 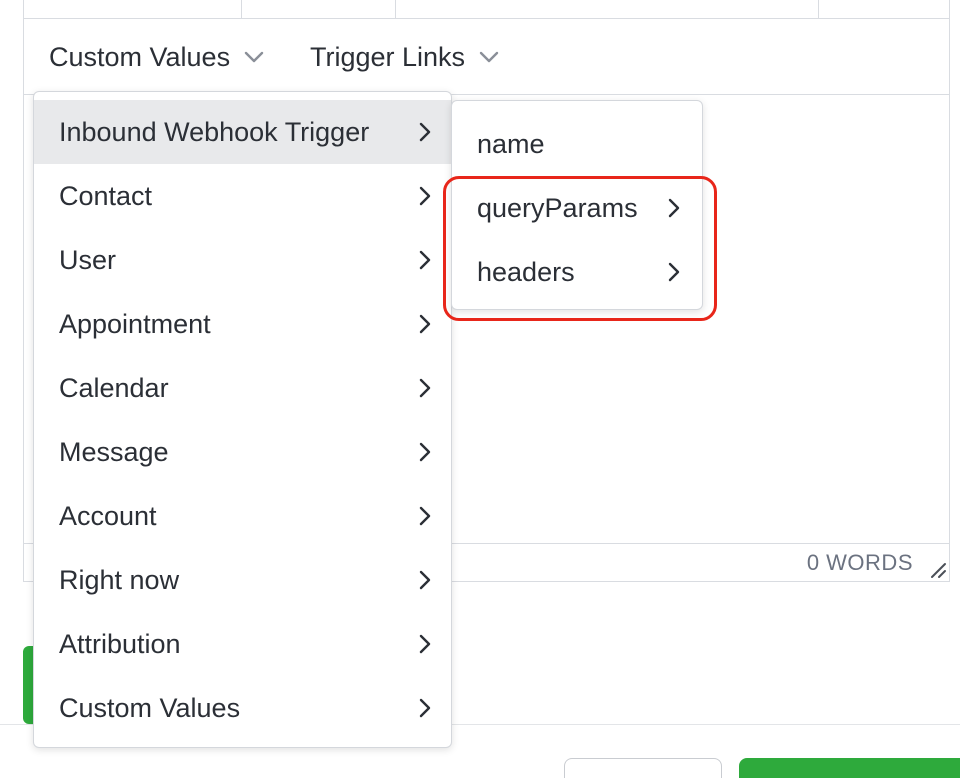 What do you see at coordinates (242, 260) in the screenshot?
I see `menu-item-user: User` at bounding box center [242, 260].